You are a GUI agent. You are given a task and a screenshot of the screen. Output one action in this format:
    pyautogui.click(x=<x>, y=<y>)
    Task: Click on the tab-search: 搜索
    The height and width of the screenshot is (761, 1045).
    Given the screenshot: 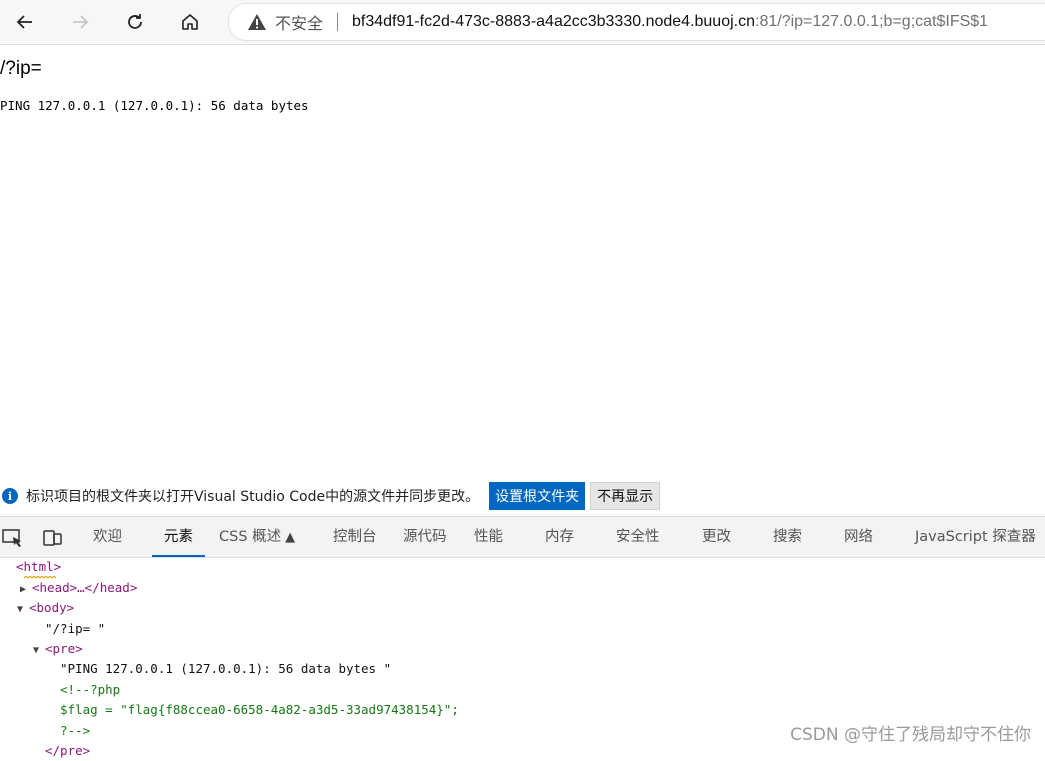 What is the action you would take?
    pyautogui.click(x=787, y=537)
    